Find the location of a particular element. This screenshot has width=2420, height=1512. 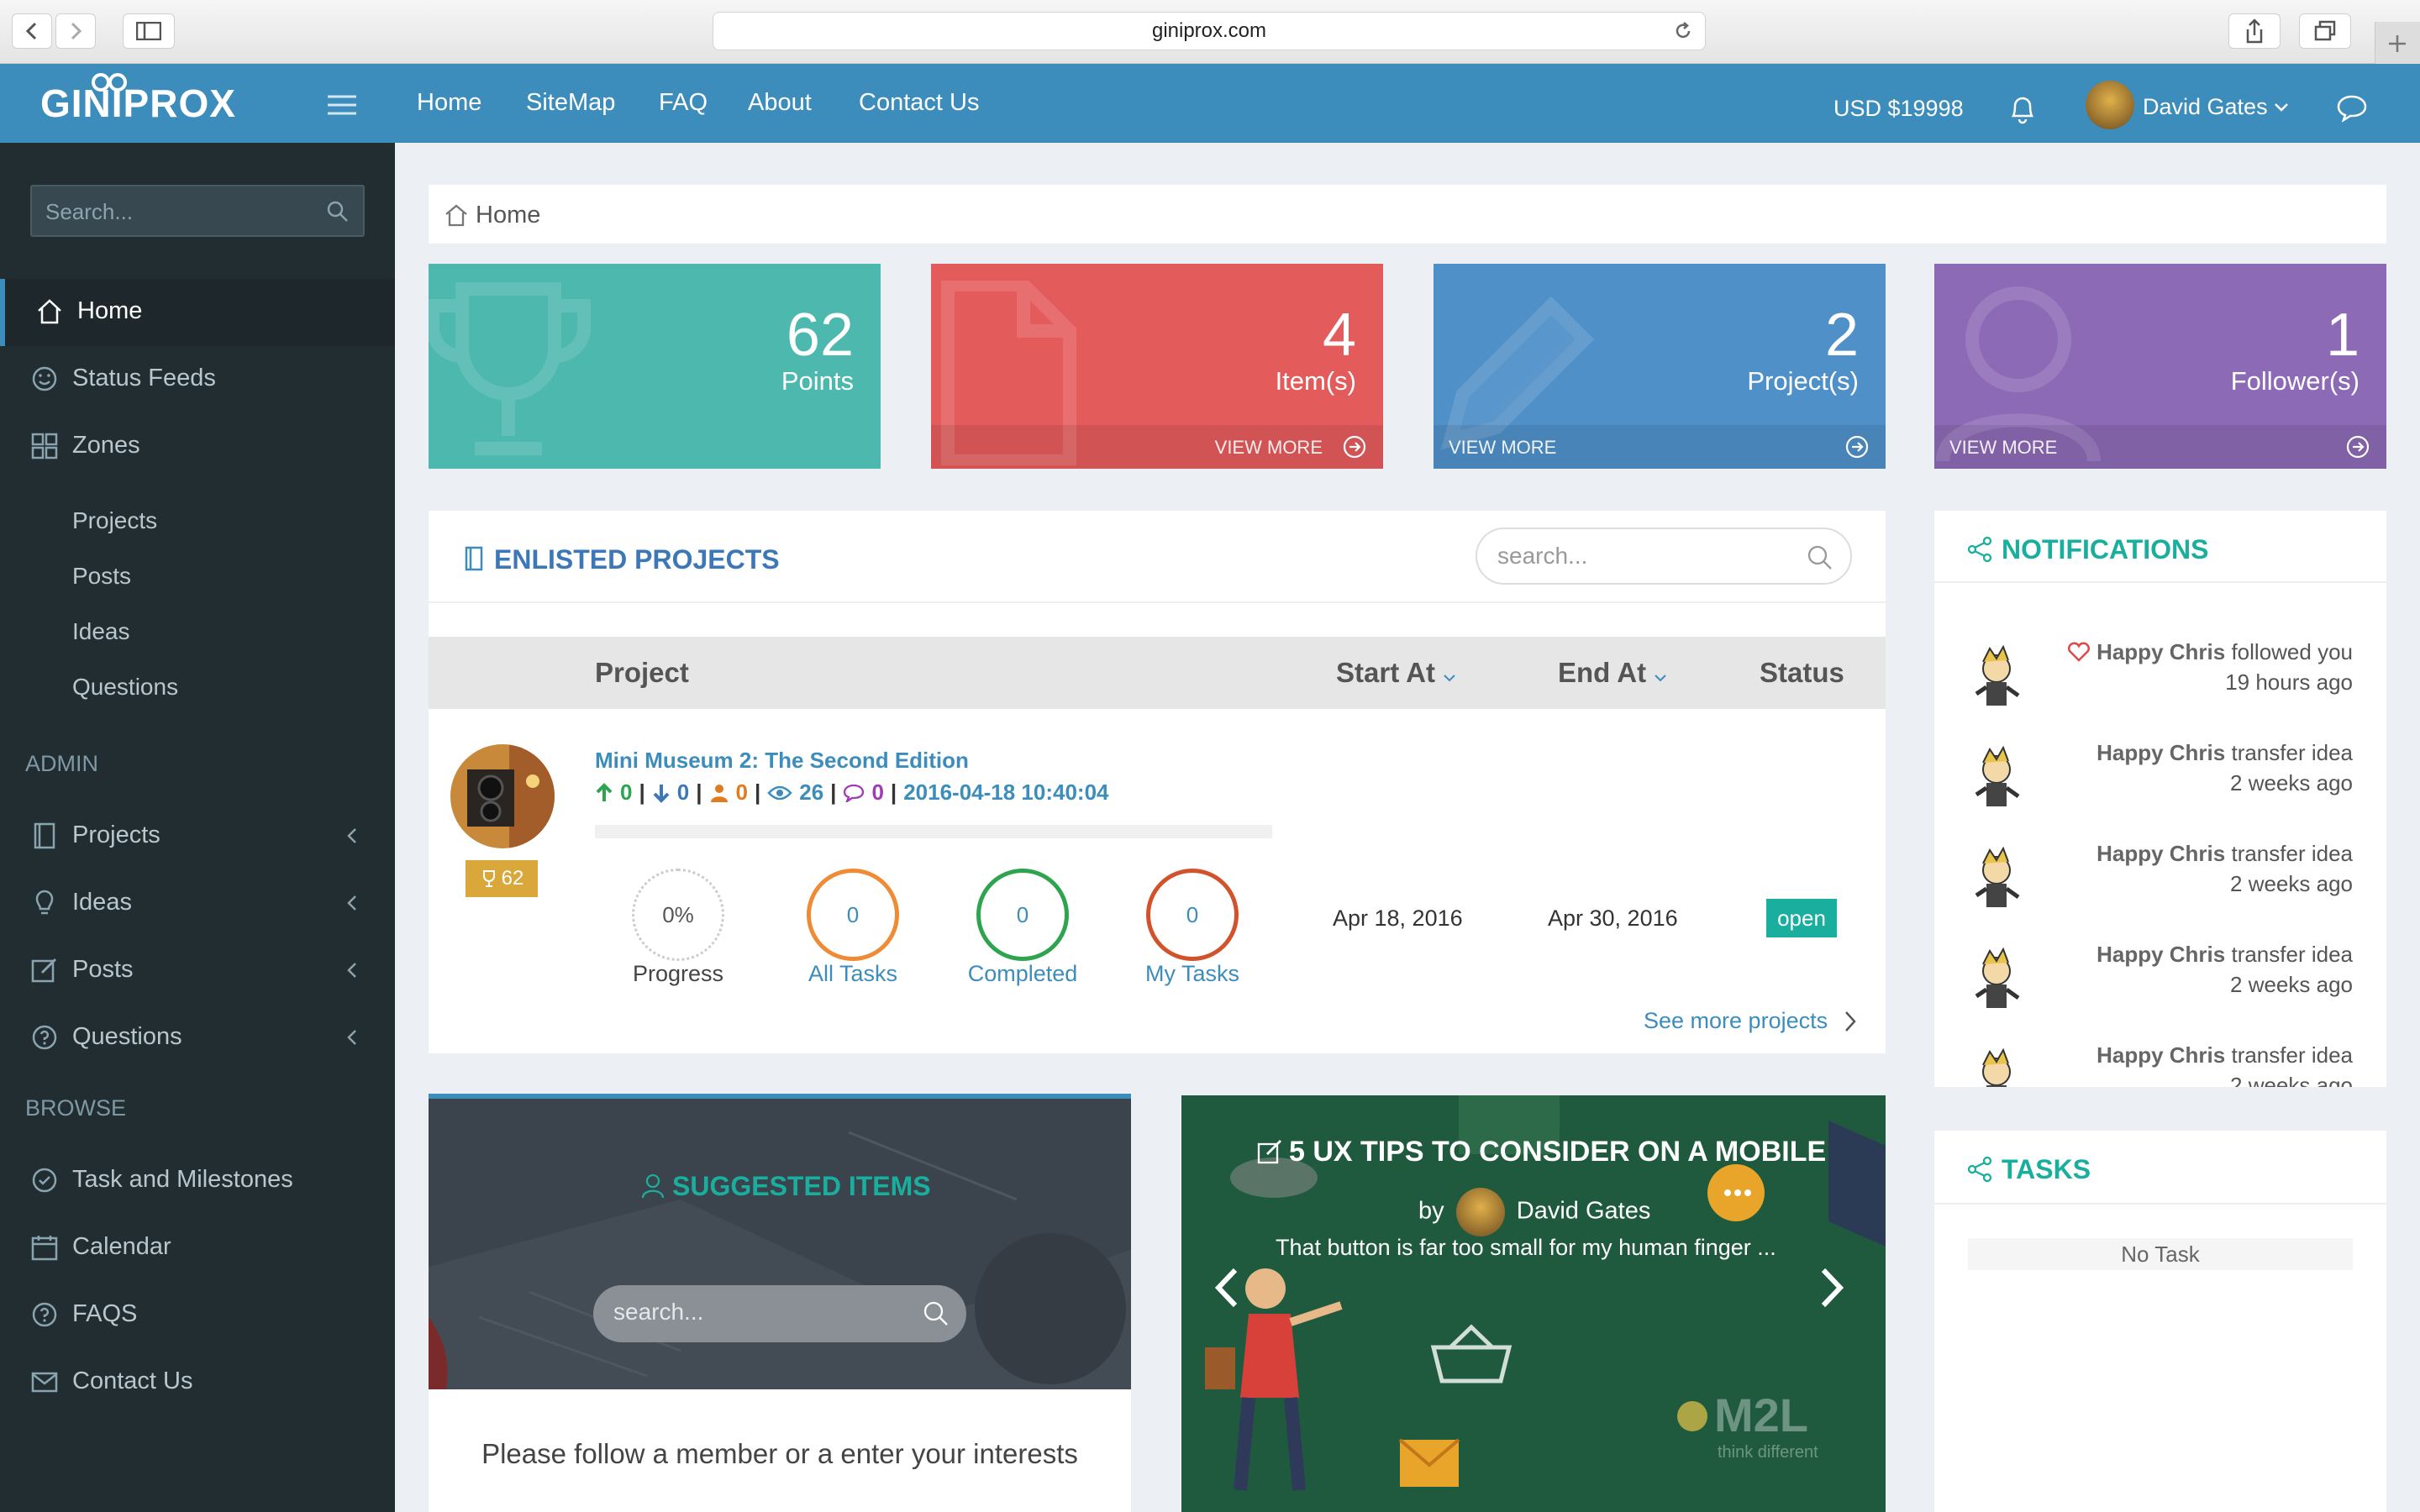

stat-value: 62 is located at coordinates (820, 335).